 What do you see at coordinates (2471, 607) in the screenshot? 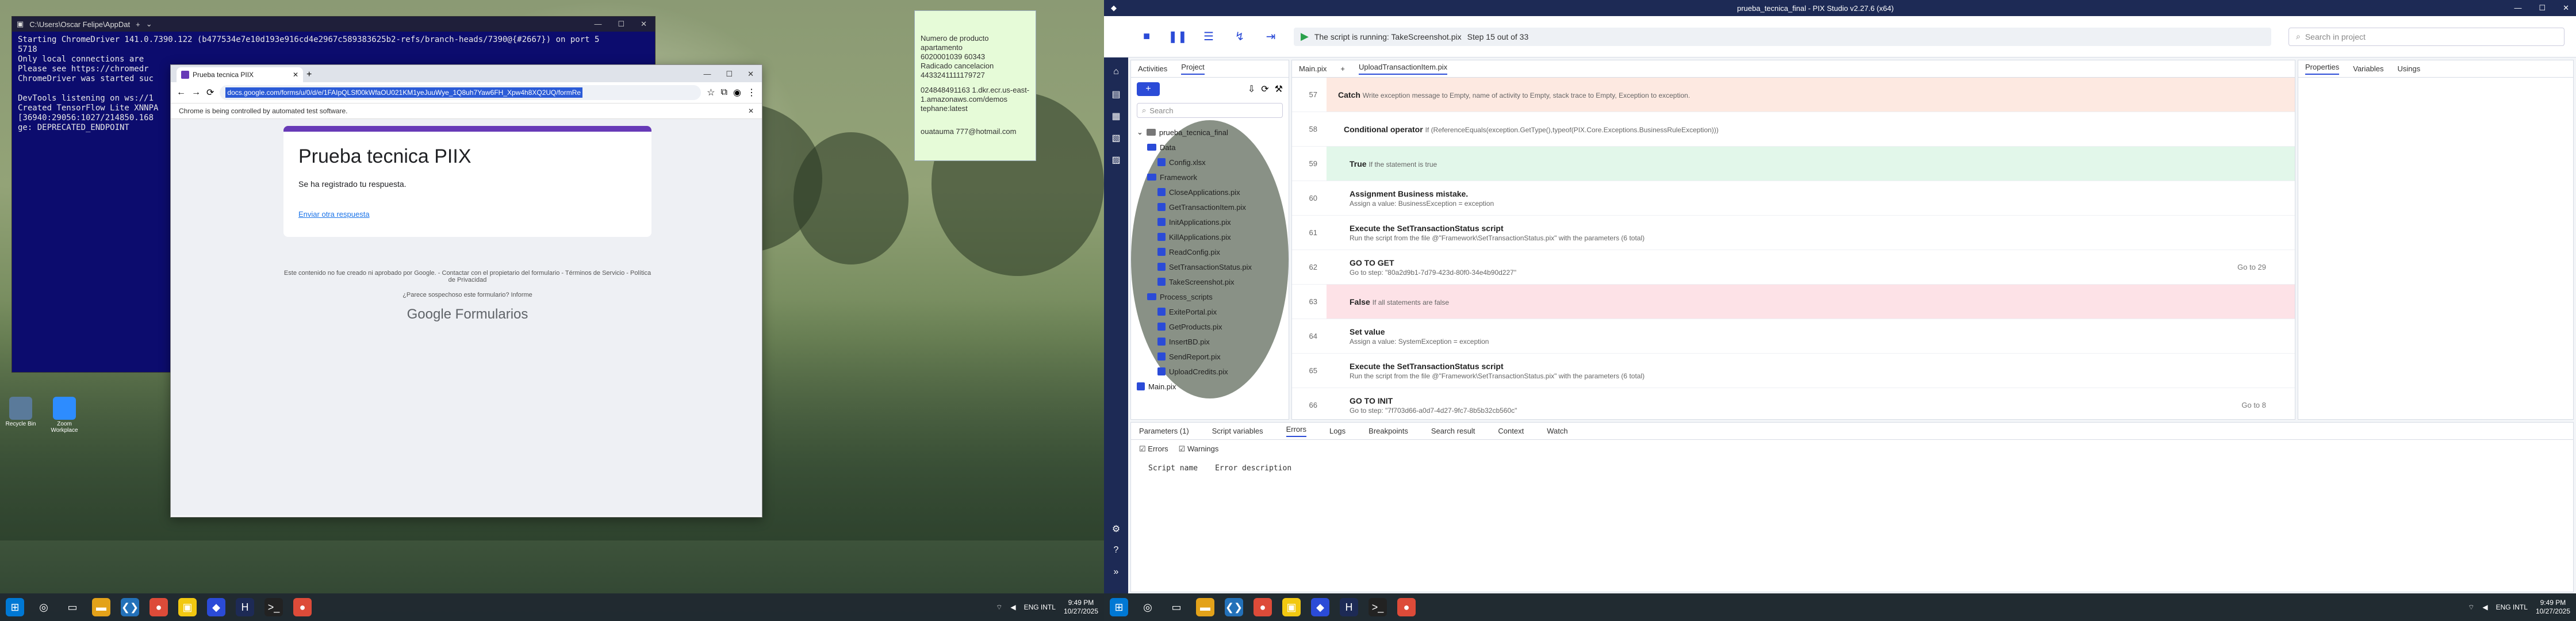
I see `wifi-icon: ⌔` at bounding box center [2471, 607].